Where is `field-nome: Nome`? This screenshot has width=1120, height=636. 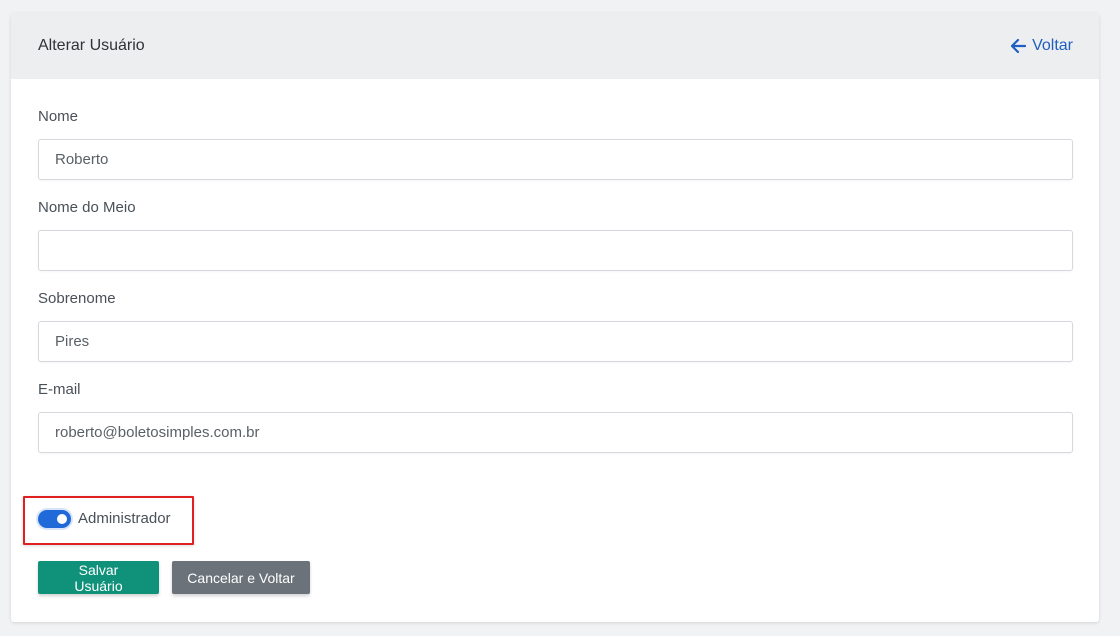 field-nome: Nome is located at coordinates (555, 144).